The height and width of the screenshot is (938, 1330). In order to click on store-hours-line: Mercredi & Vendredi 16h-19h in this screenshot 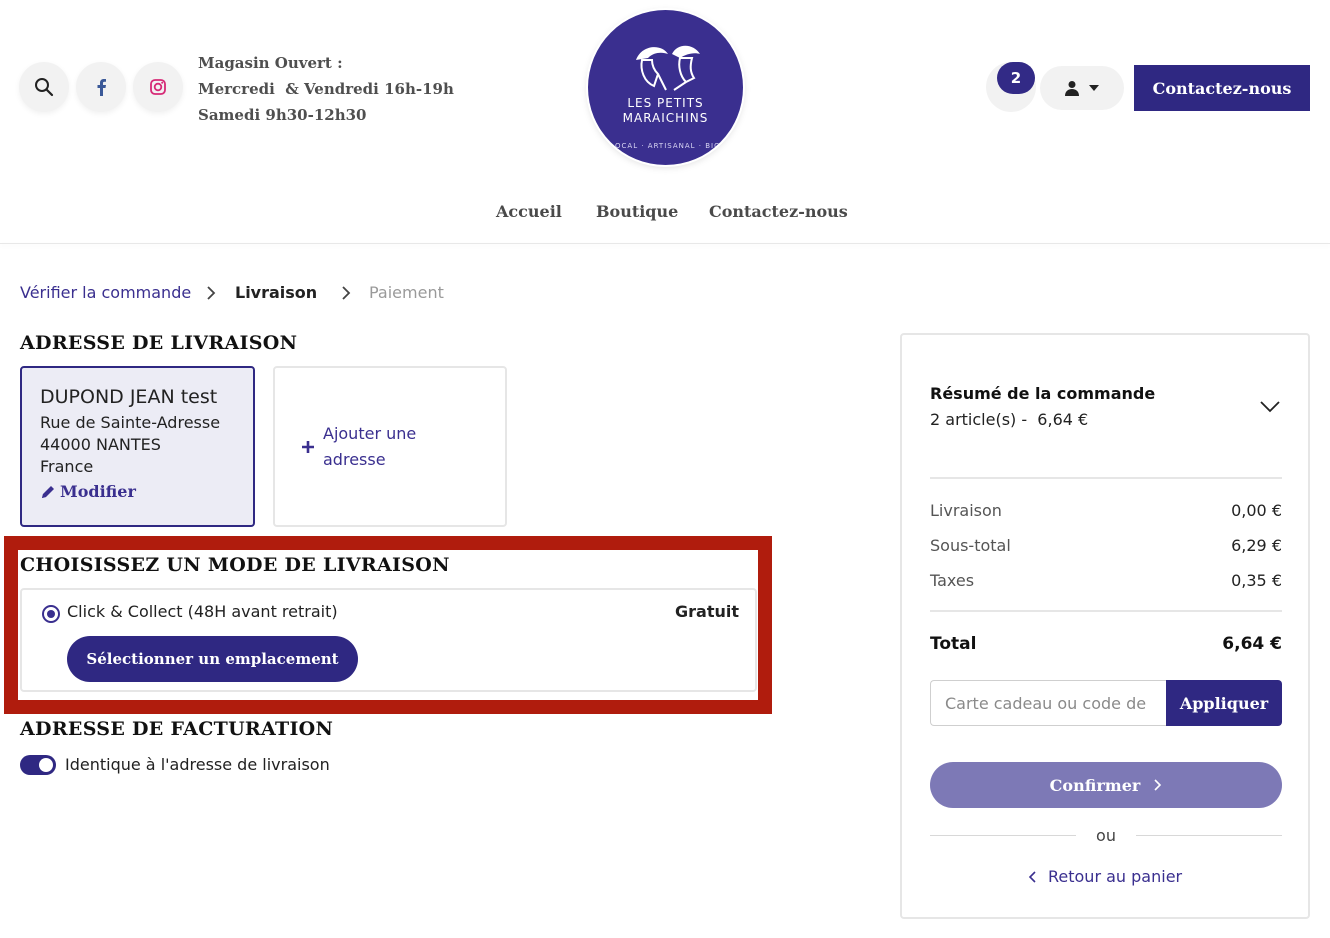, I will do `click(326, 89)`.